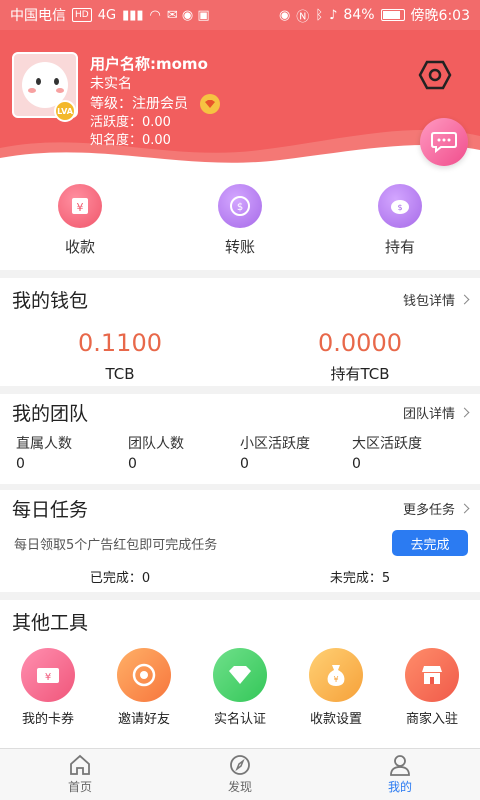 Image resolution: width=480 pixels, height=800 pixels. Describe the element at coordinates (133, 15) in the screenshot. I see `signal-icon: ▮▮▮` at that location.